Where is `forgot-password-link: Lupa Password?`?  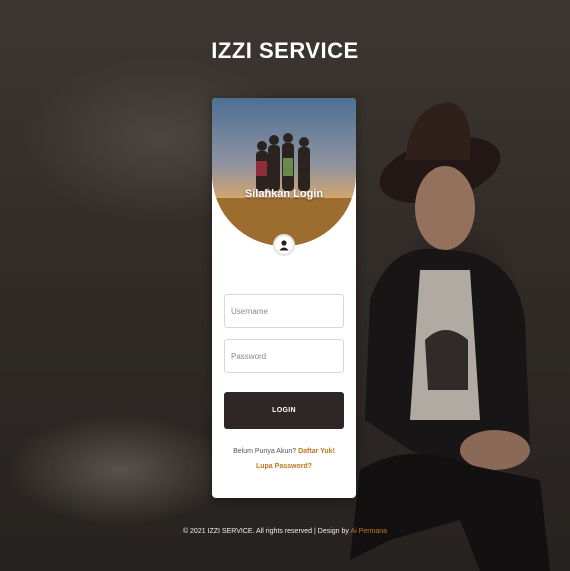
forgot-password-link: Lupa Password? is located at coordinates (284, 466).